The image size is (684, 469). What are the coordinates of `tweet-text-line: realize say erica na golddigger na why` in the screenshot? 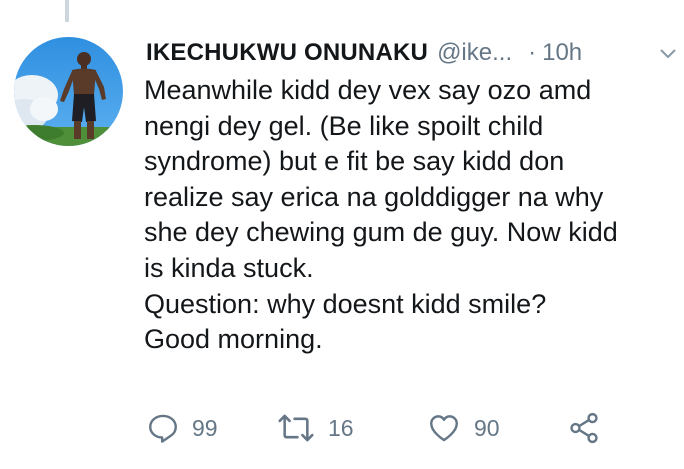 It's located at (374, 196).